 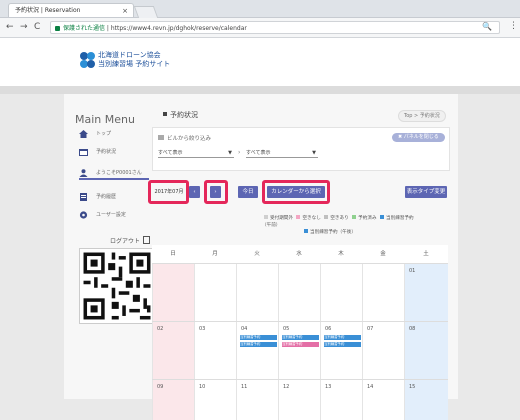 I want to click on header-divider, so click(x=260, y=90).